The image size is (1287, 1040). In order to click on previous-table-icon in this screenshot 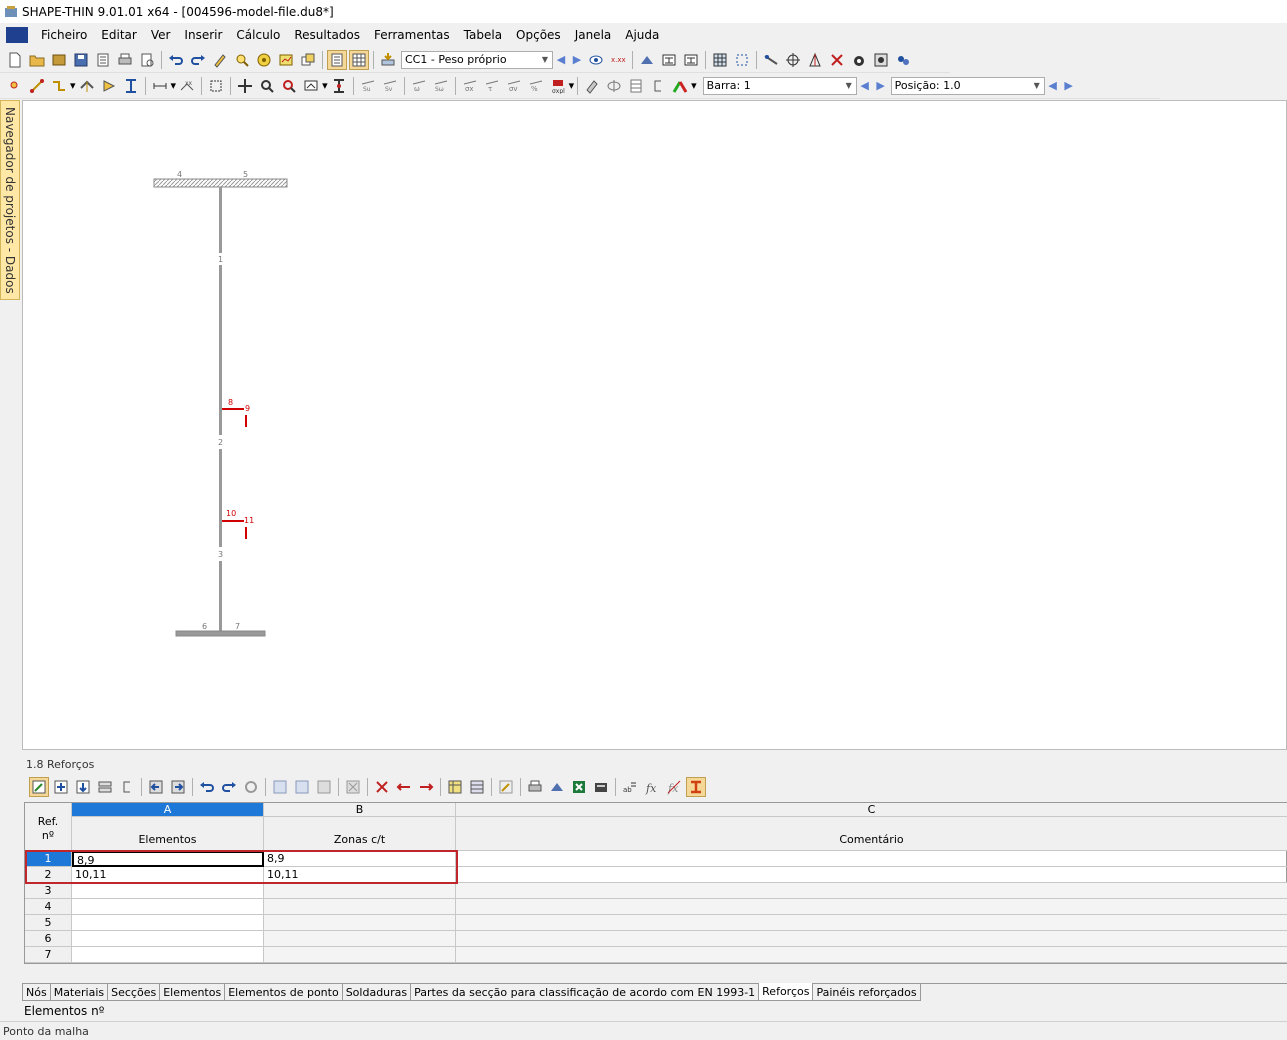, I will do `click(156, 787)`.